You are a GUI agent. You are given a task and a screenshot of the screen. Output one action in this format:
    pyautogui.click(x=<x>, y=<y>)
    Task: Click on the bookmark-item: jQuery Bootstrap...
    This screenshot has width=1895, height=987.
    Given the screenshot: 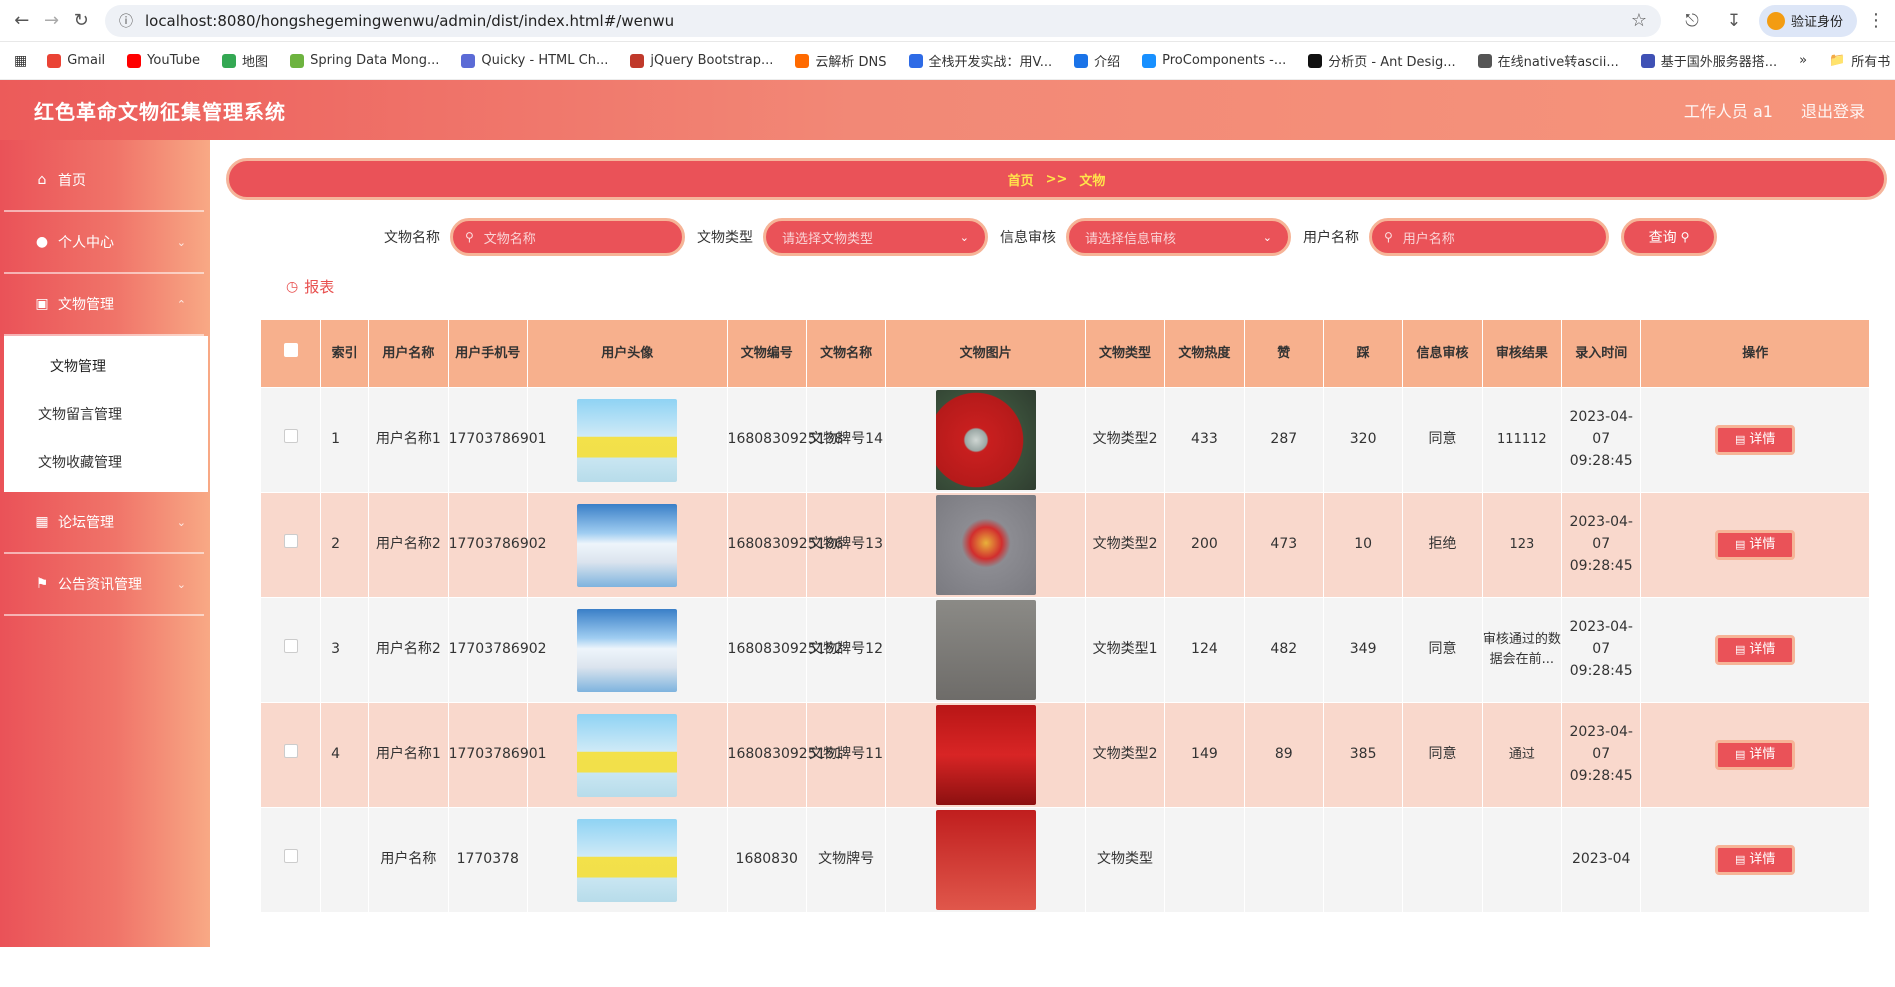 What is the action you would take?
    pyautogui.click(x=701, y=60)
    